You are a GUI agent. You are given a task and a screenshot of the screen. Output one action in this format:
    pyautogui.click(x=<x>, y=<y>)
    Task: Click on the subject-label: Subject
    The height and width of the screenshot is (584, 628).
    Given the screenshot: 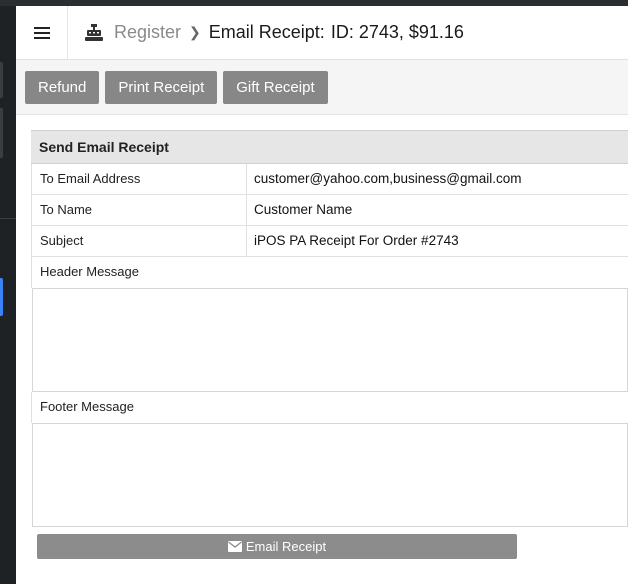 What is the action you would take?
    pyautogui.click(x=139, y=241)
    